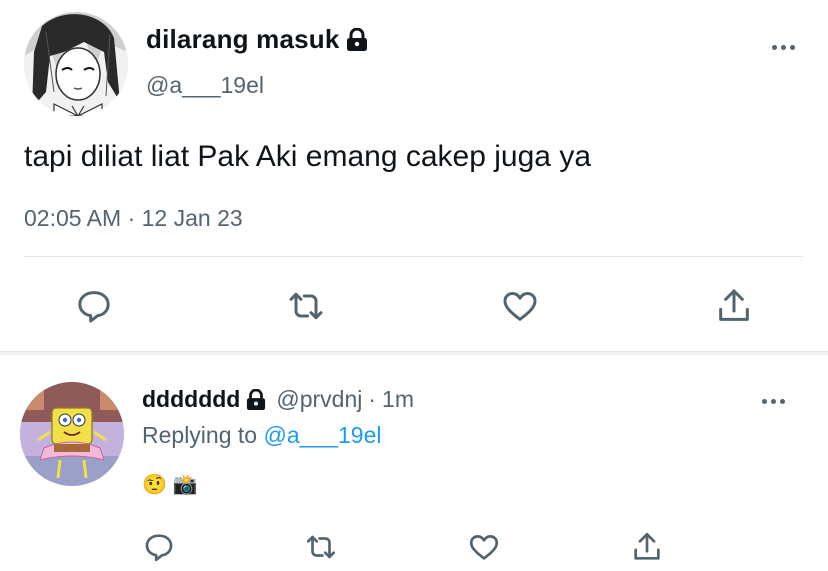 This screenshot has width=828, height=571. I want to click on reply-retweet-icon, so click(321, 547).